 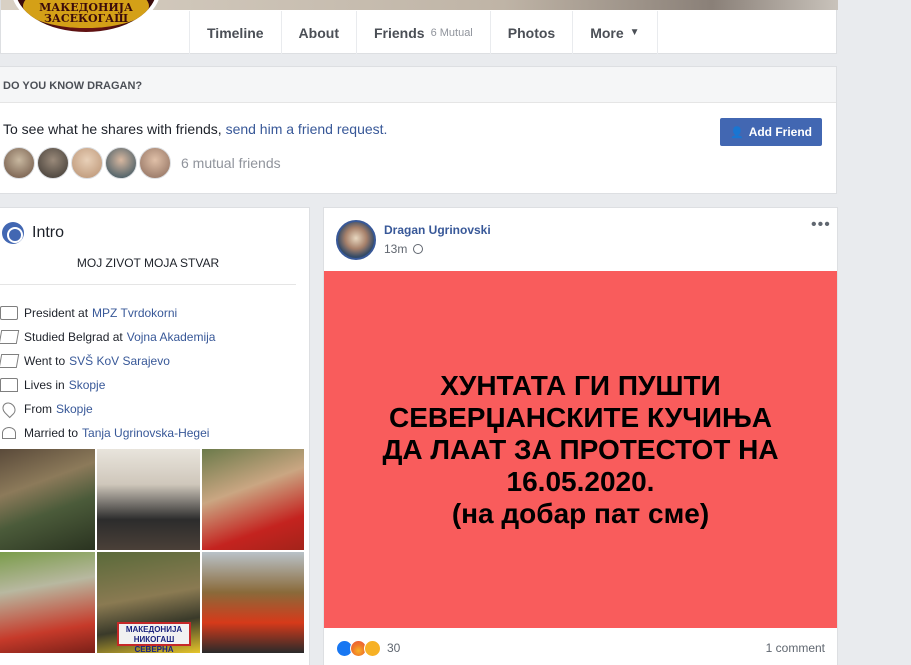 I want to click on mutual-friends-count: 6 mutual friends, so click(x=231, y=163).